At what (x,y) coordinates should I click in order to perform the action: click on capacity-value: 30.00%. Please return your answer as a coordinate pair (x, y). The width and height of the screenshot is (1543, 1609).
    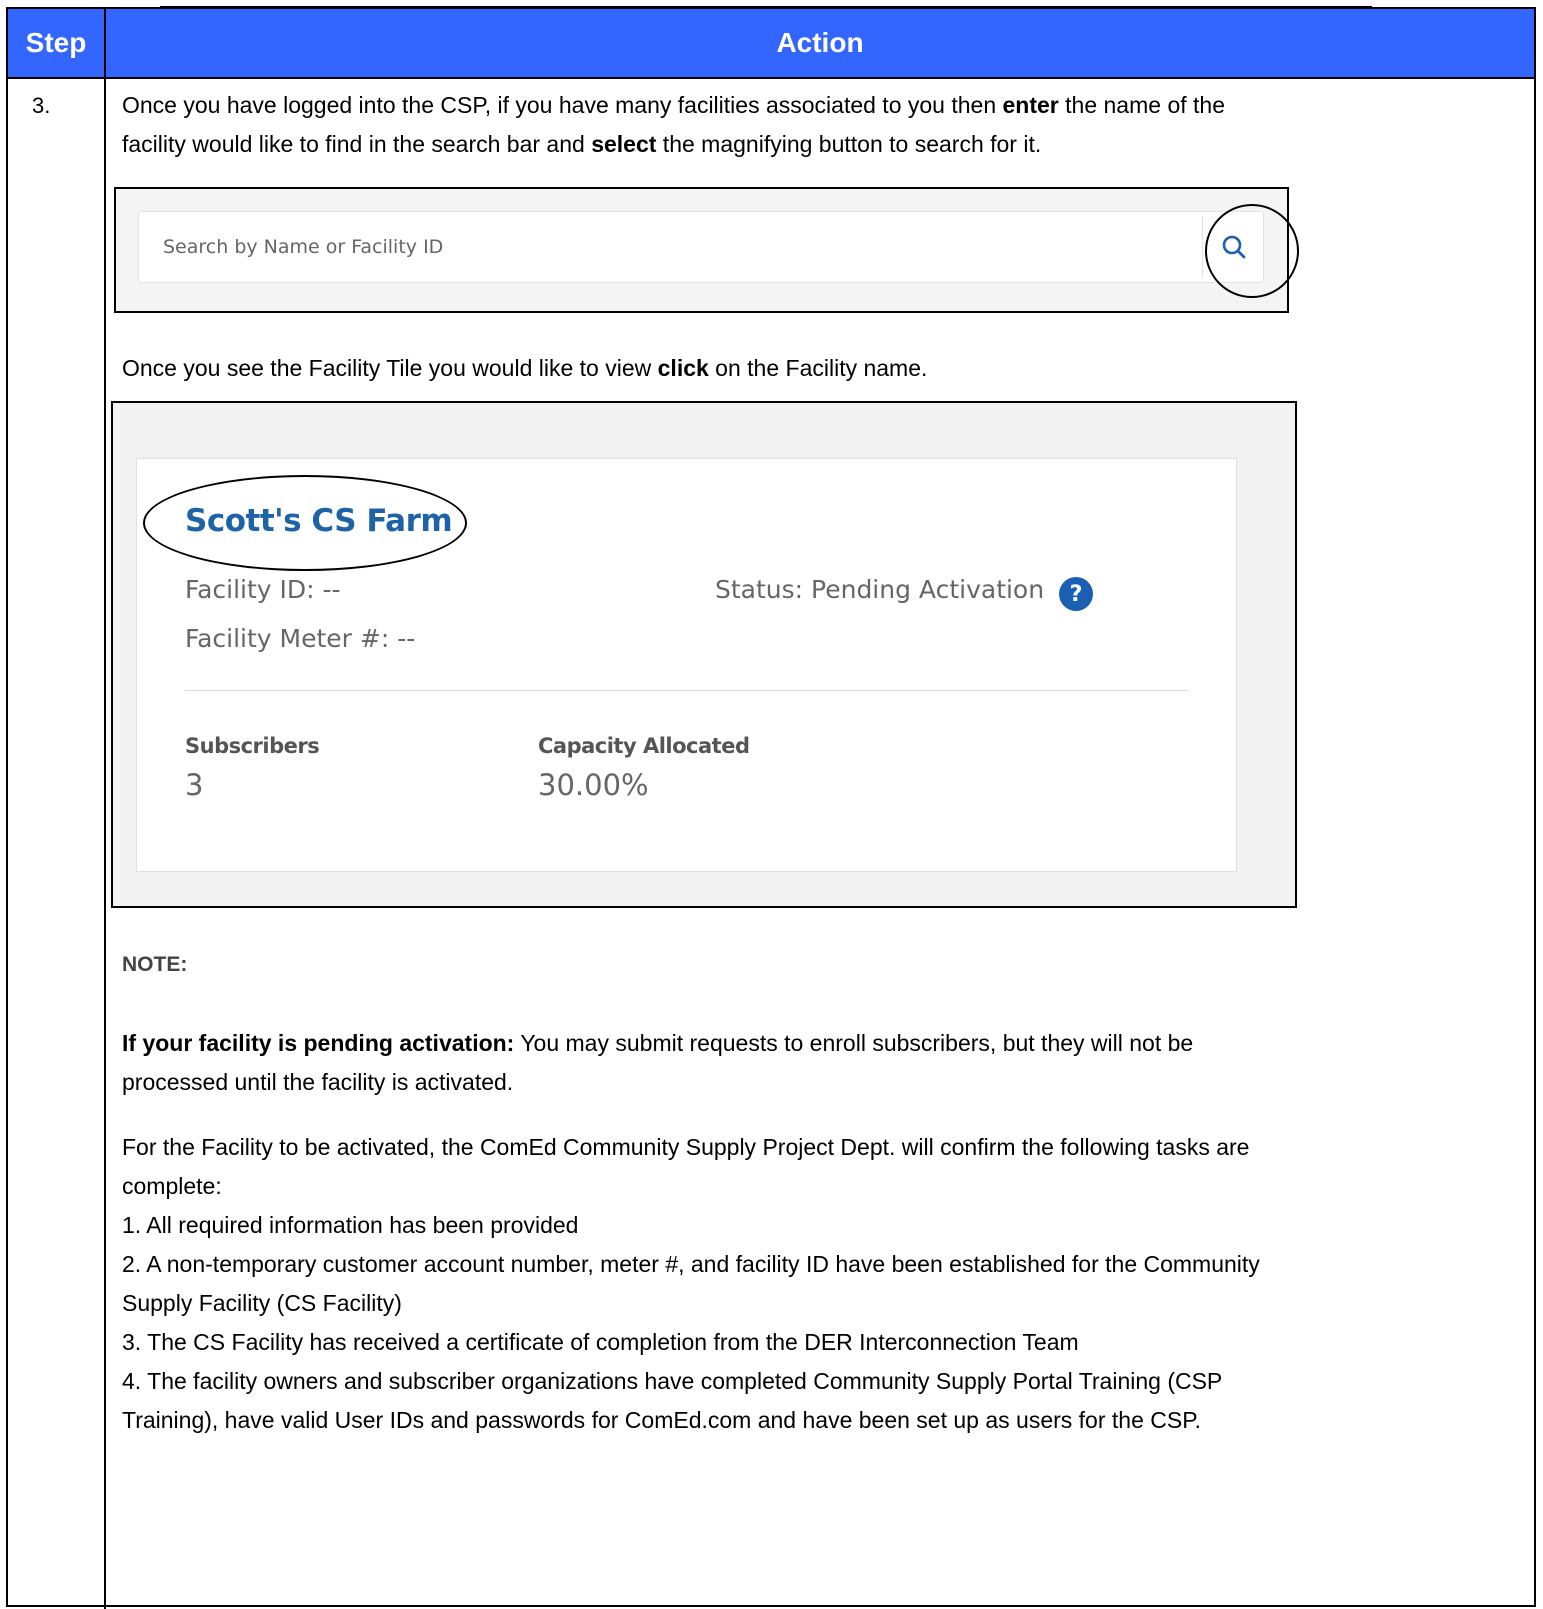
    Looking at the image, I should click on (593, 785).